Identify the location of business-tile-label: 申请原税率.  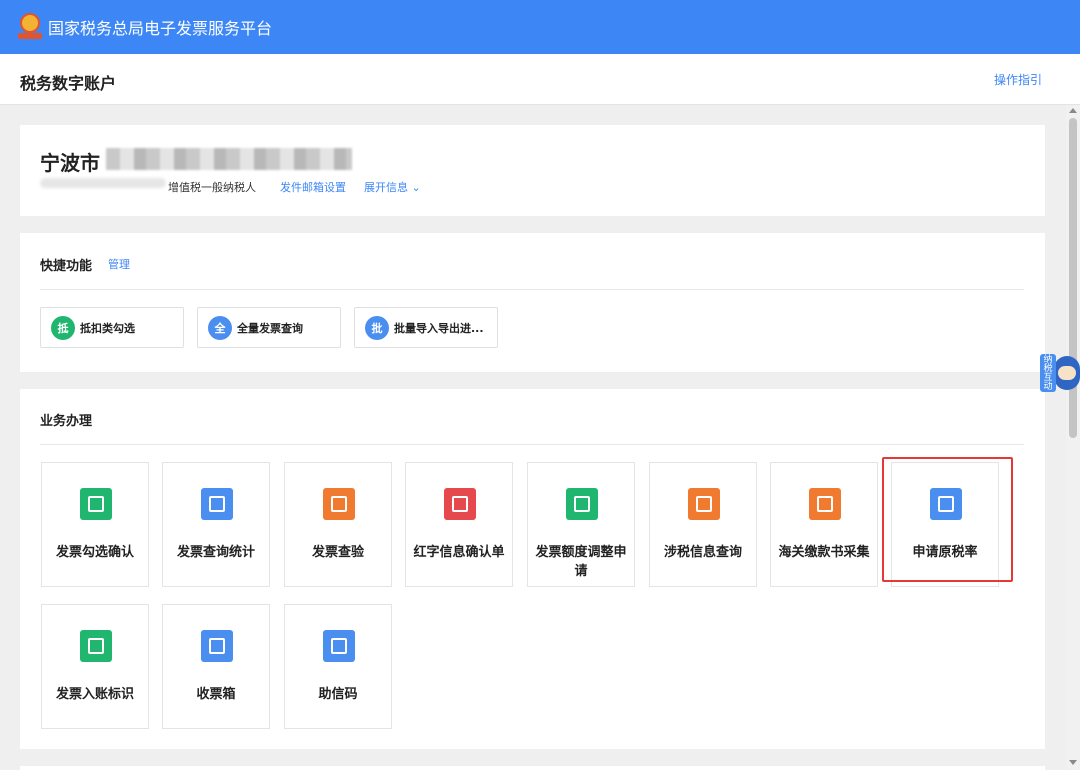
(945, 552).